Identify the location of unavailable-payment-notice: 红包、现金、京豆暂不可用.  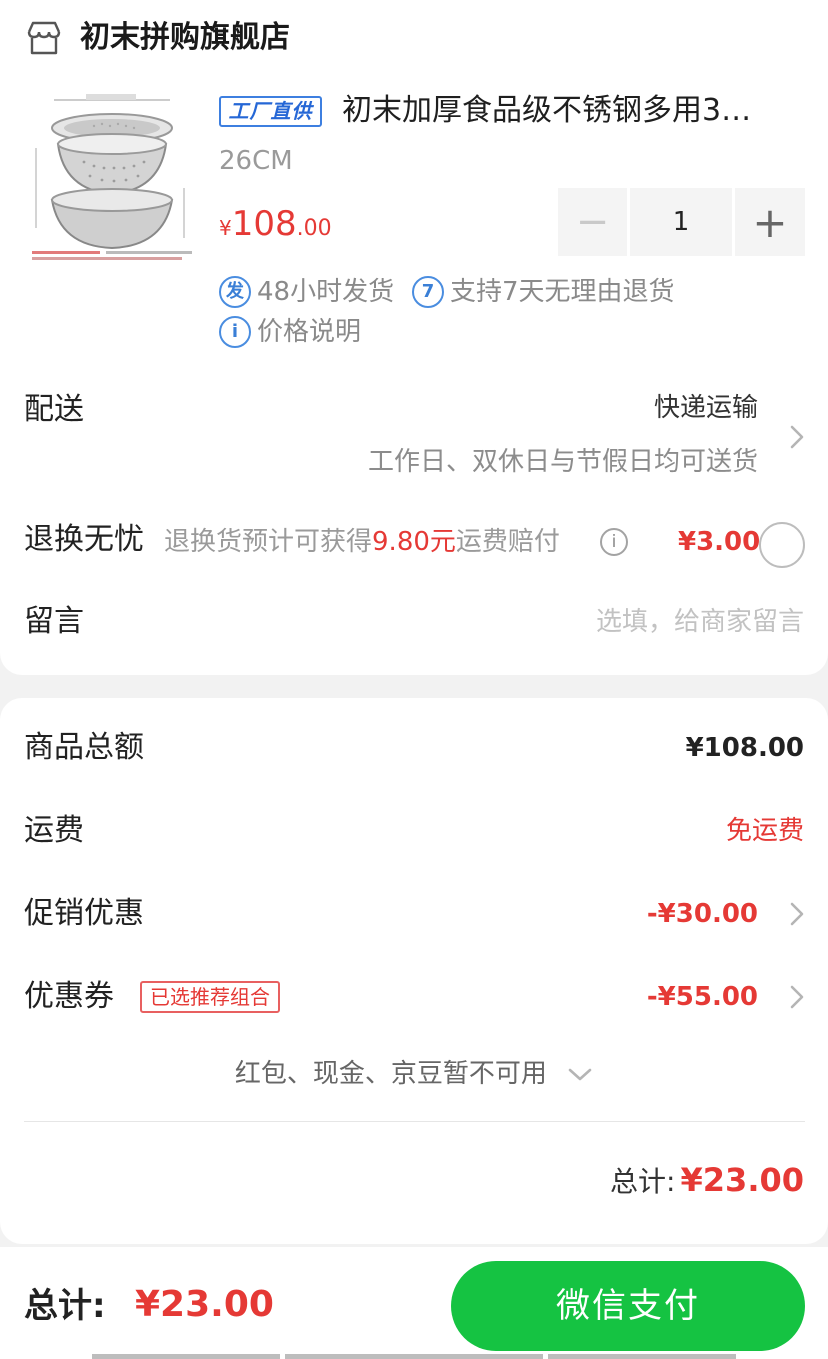
(414, 1074).